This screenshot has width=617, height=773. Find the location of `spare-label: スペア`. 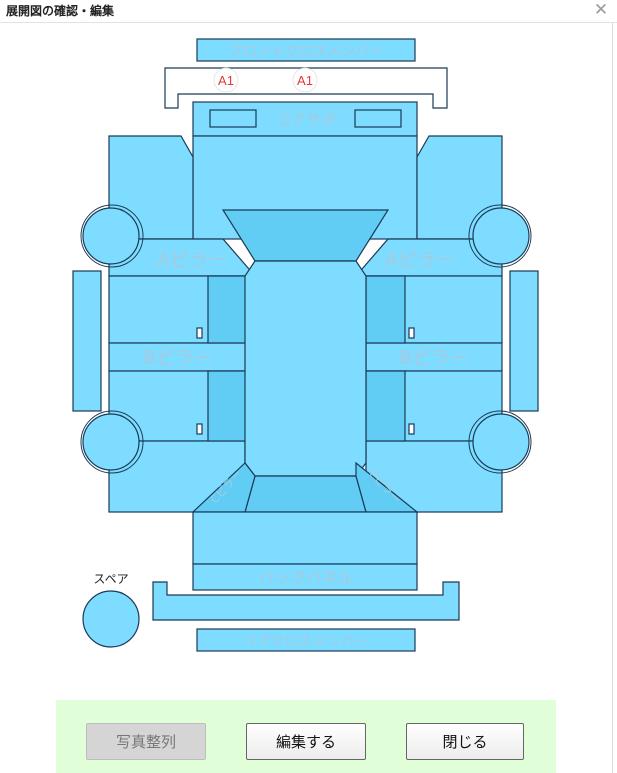

spare-label: スペア is located at coordinates (110, 579).